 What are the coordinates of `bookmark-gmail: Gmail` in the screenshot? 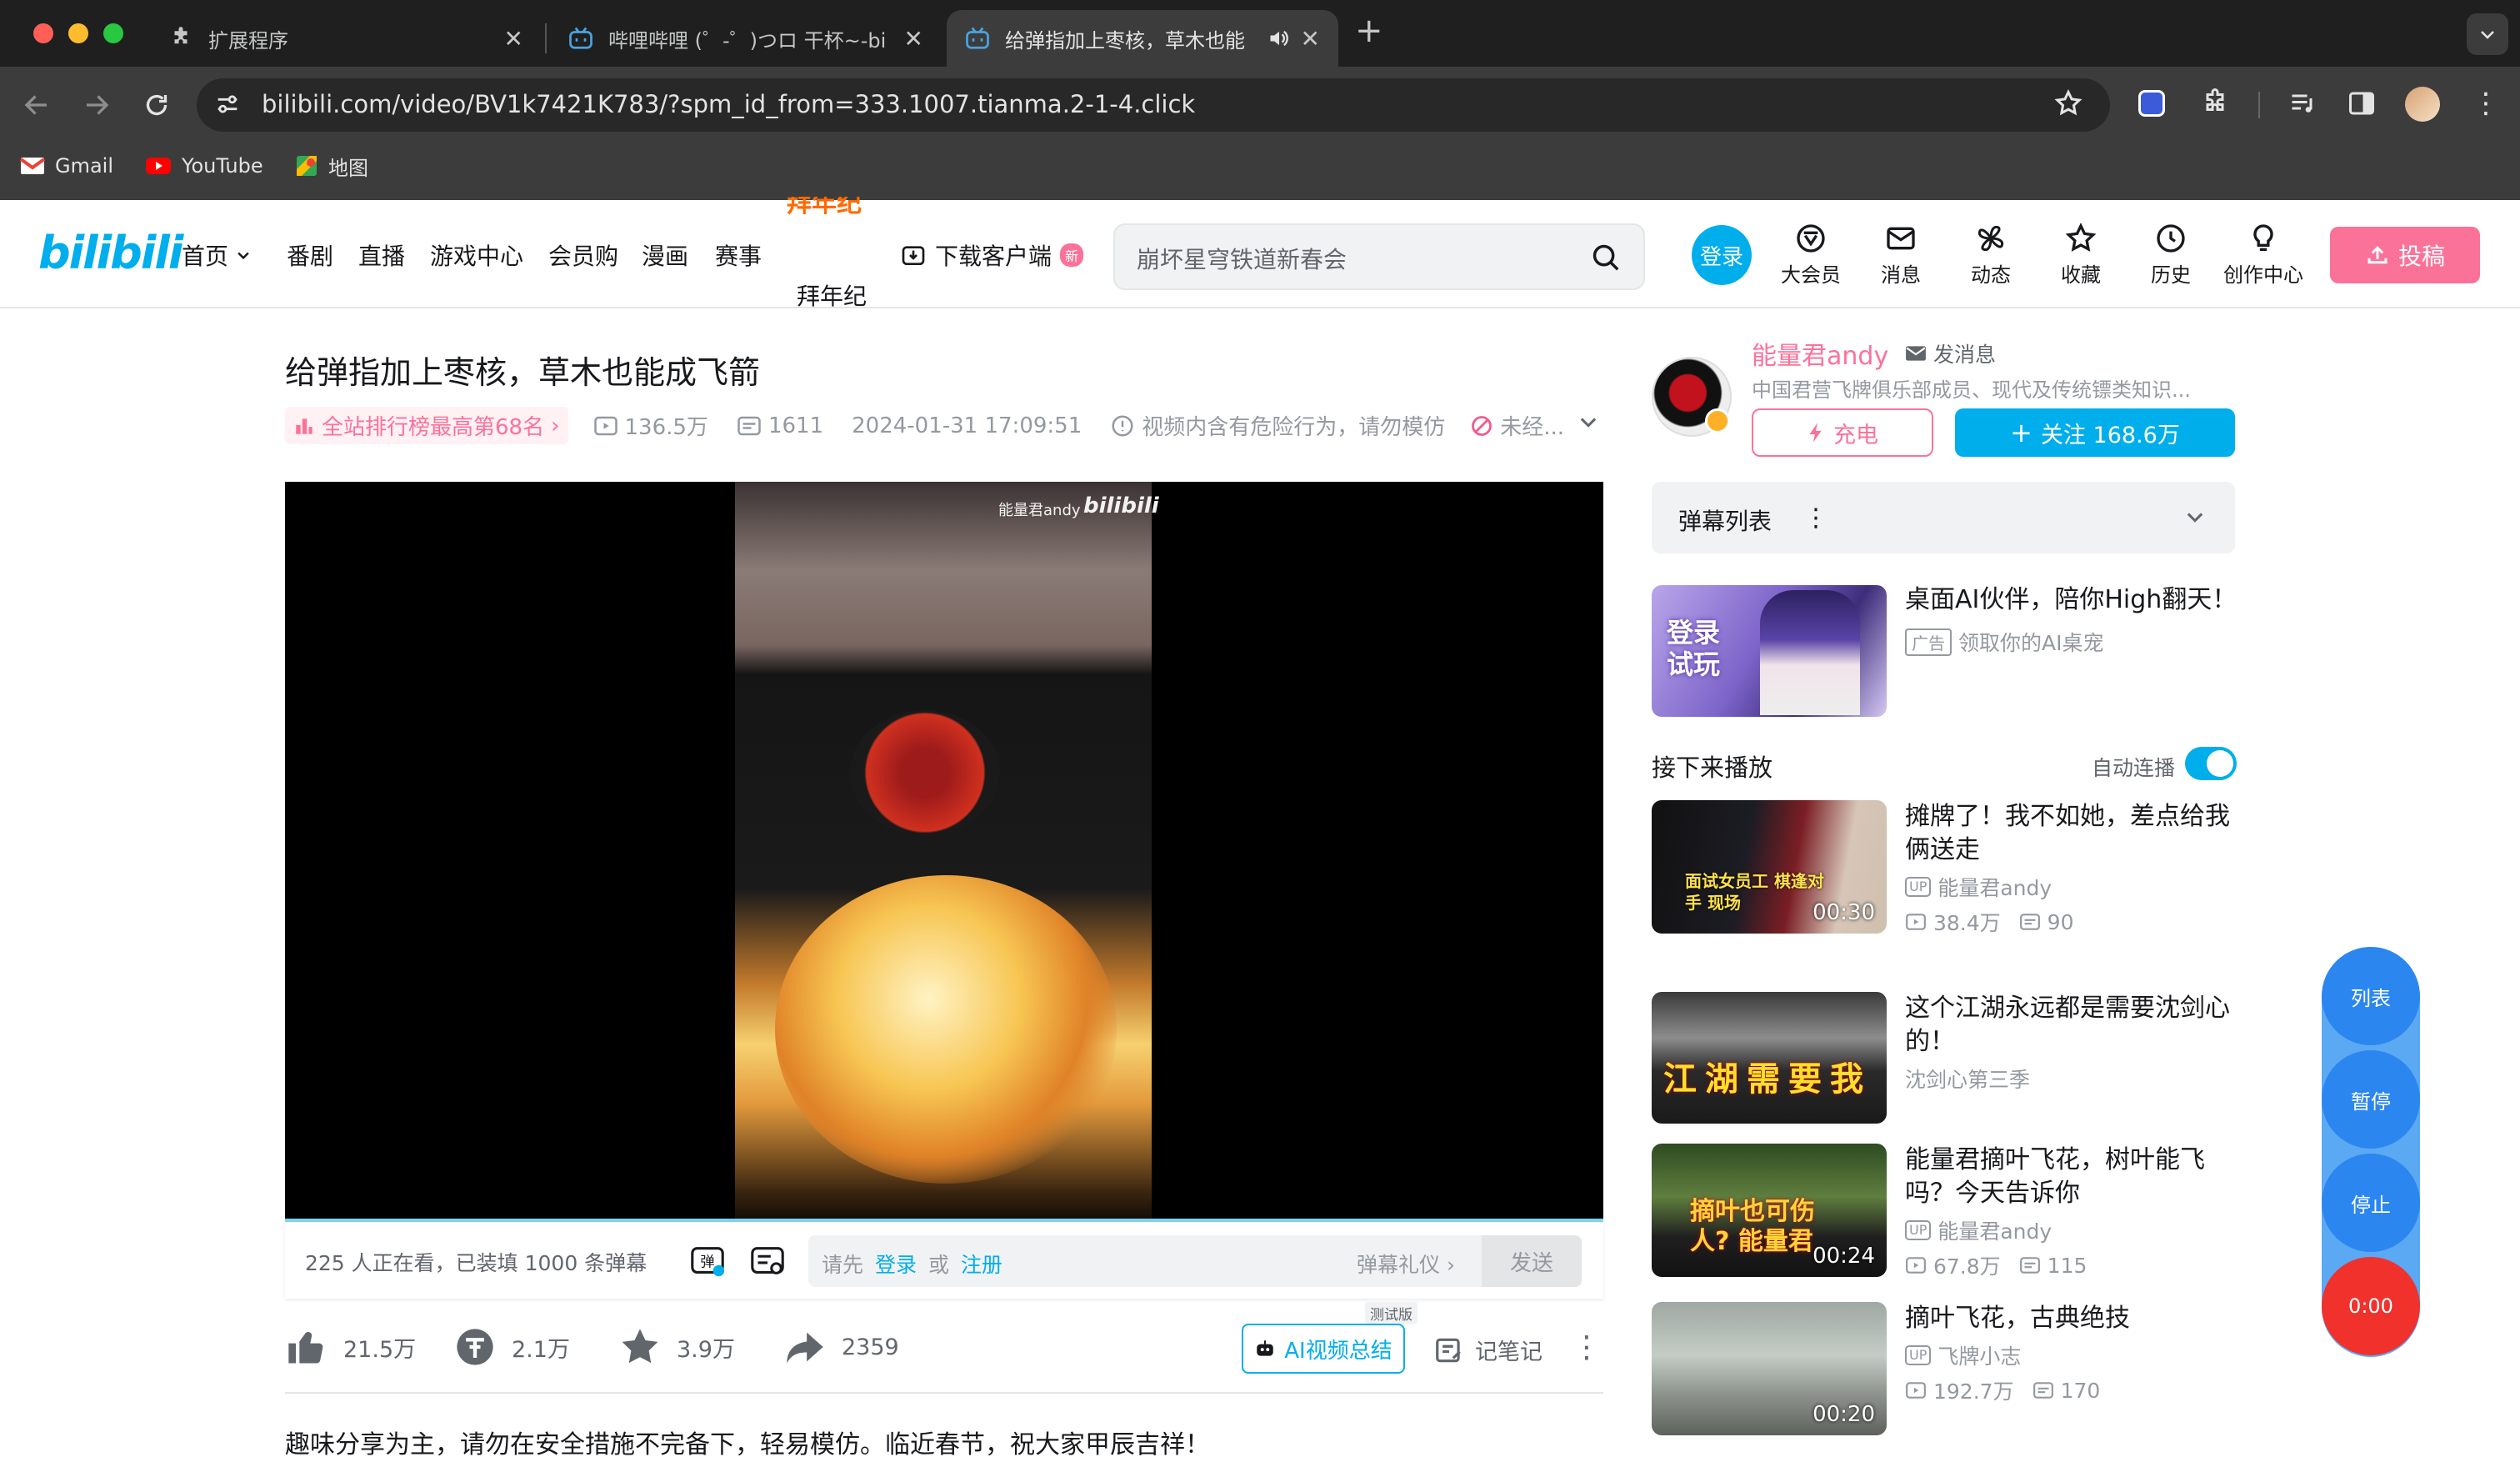 It's located at (66, 166).